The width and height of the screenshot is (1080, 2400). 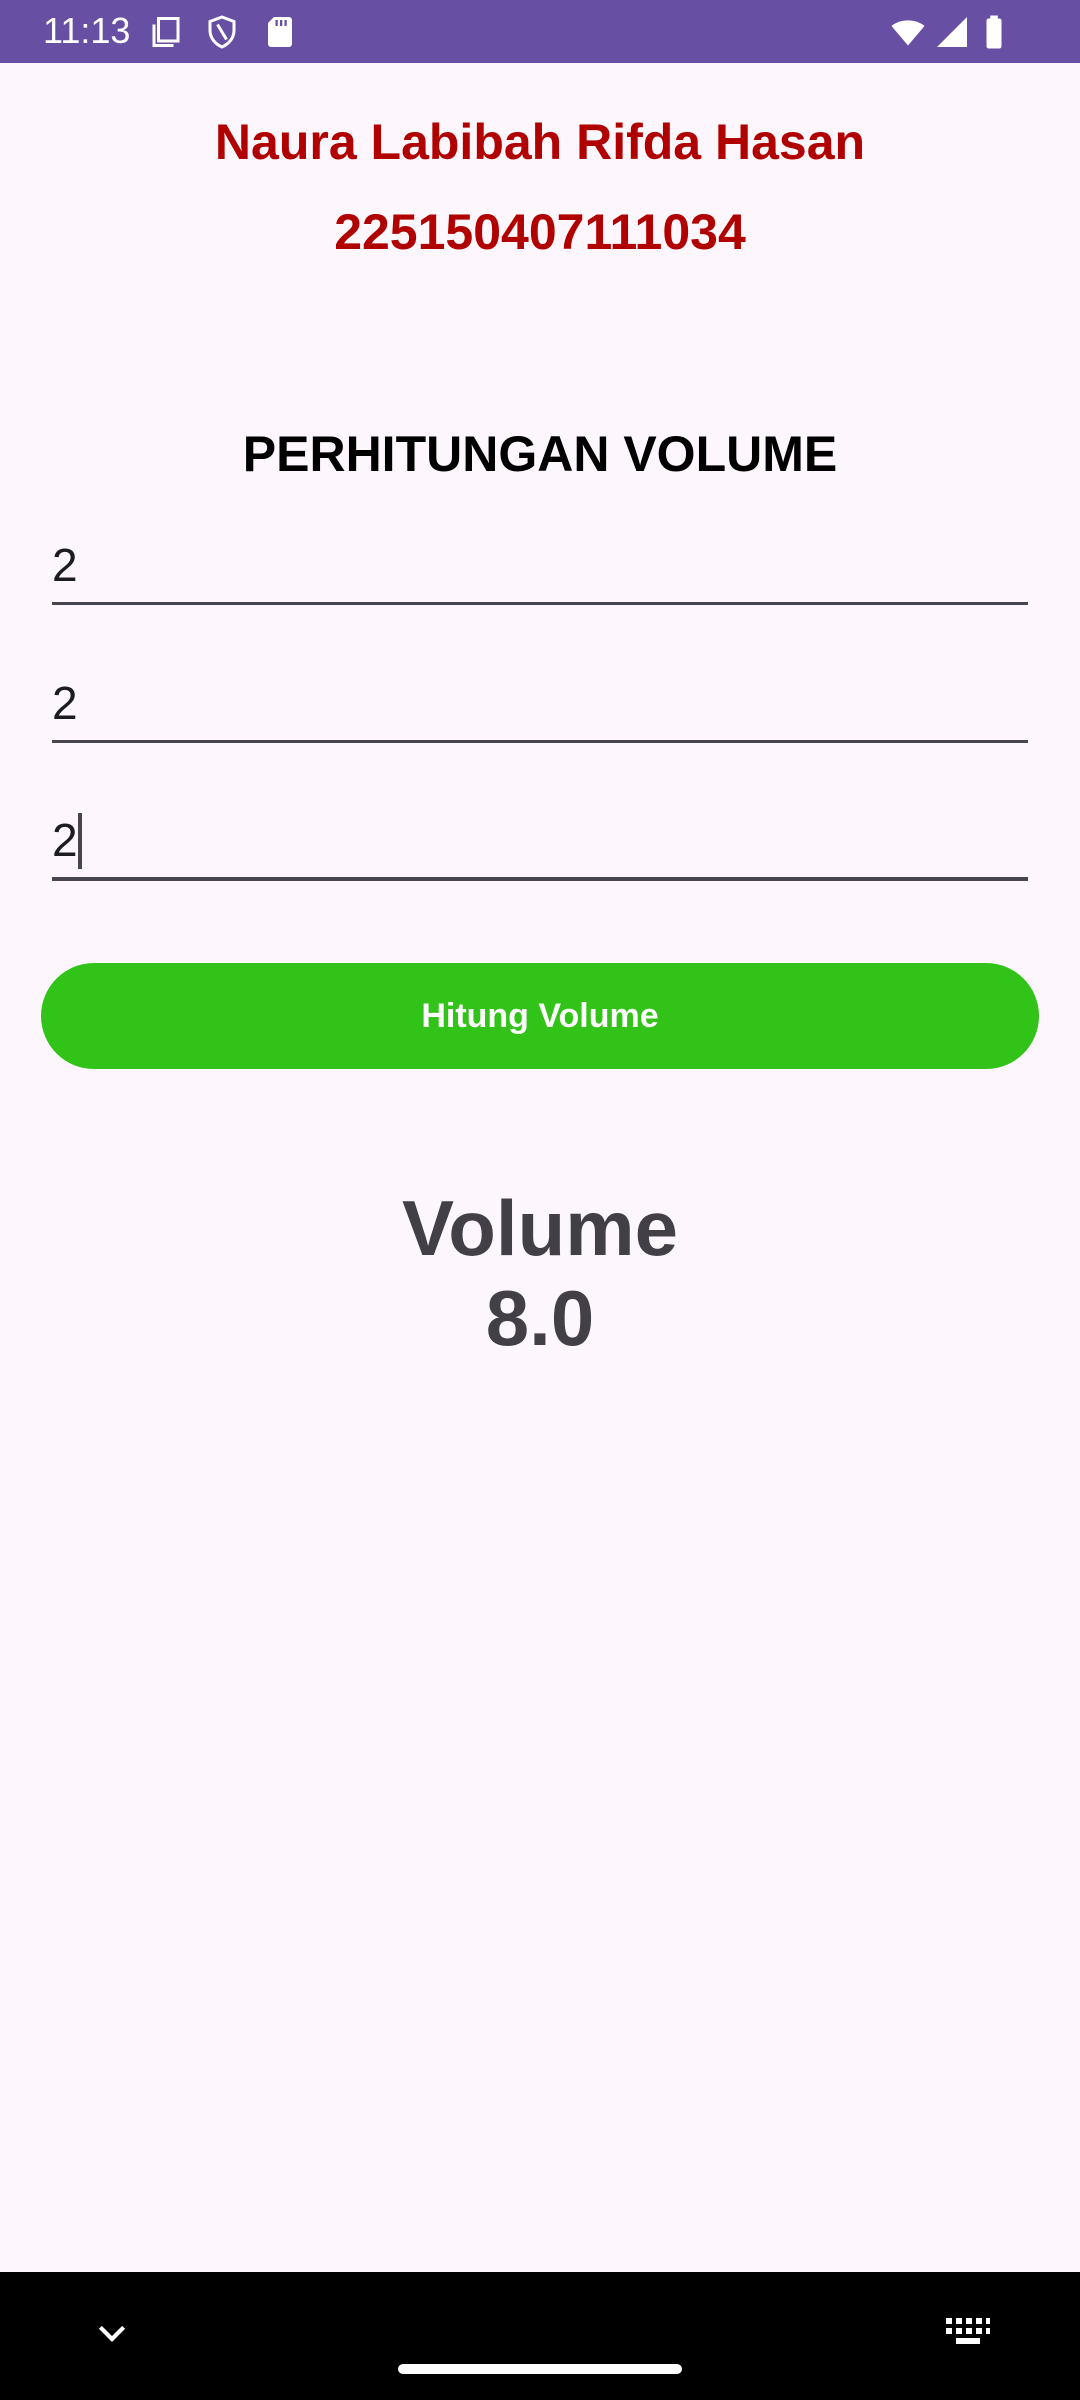 I want to click on width-field, so click(x=540, y=707).